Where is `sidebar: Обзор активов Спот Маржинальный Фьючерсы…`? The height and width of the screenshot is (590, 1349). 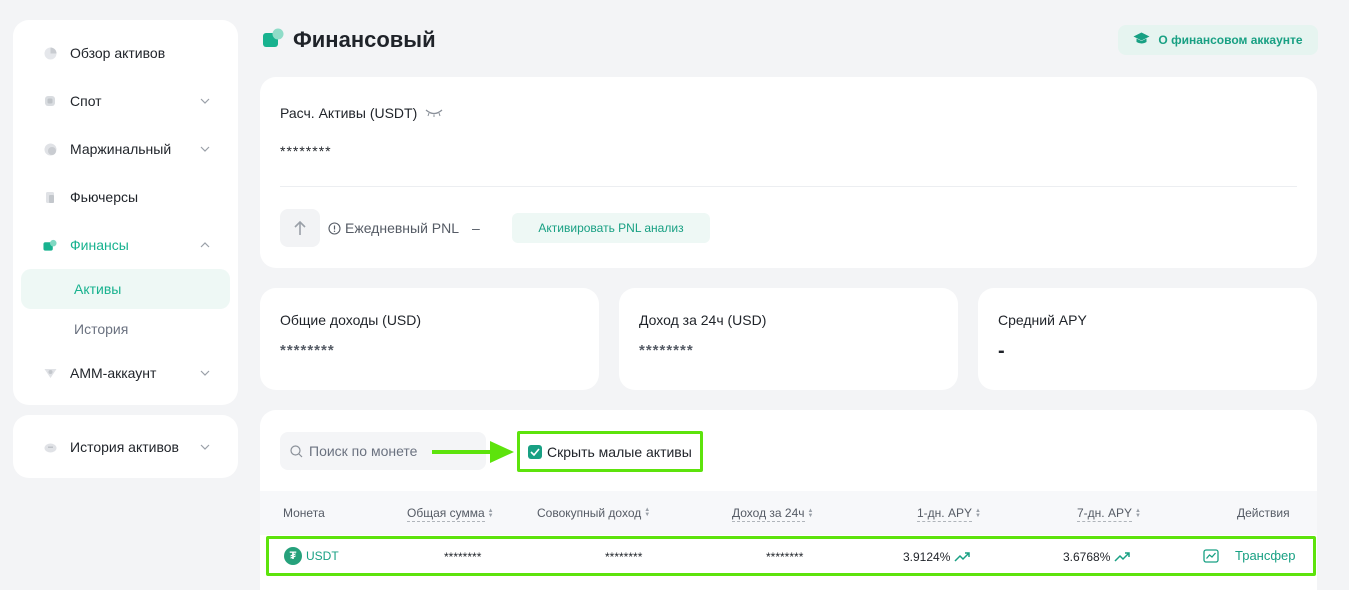 sidebar: Обзор активов Спот Маржинальный Фьючерсы… is located at coordinates (125, 212).